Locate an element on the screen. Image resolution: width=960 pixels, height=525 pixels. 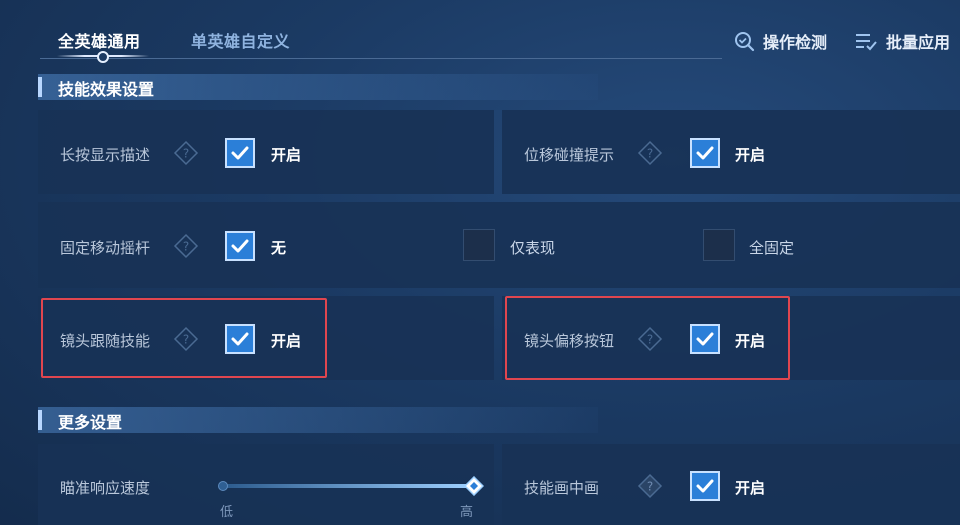
batch-apply-button: 批量应用 is located at coordinates (902, 41).